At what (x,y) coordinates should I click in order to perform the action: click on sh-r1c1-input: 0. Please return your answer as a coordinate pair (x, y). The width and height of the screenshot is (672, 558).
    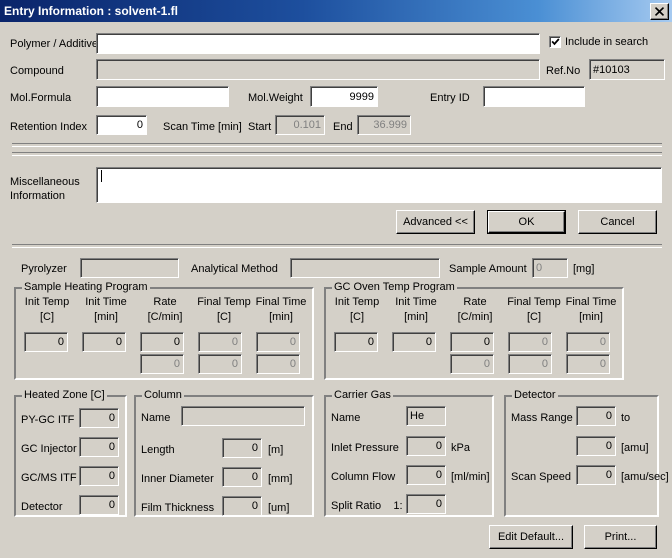
    Looking at the image, I should click on (104, 342).